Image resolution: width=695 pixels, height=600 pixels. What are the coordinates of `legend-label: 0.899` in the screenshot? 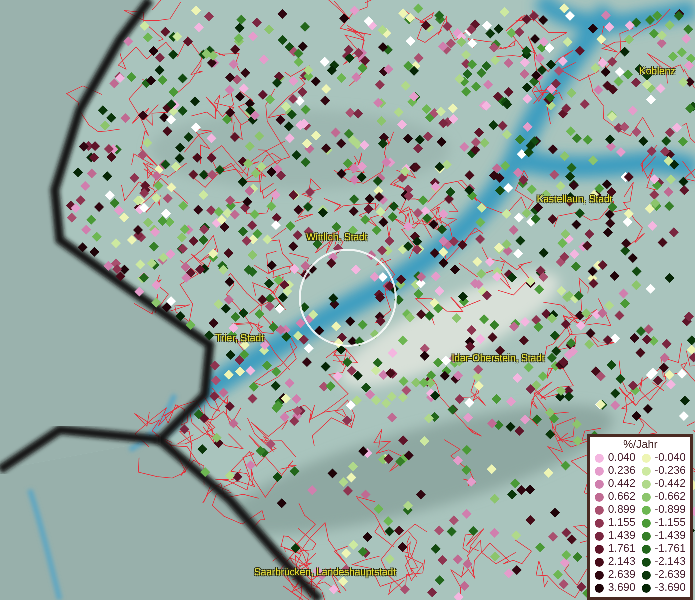 It's located at (622, 510).